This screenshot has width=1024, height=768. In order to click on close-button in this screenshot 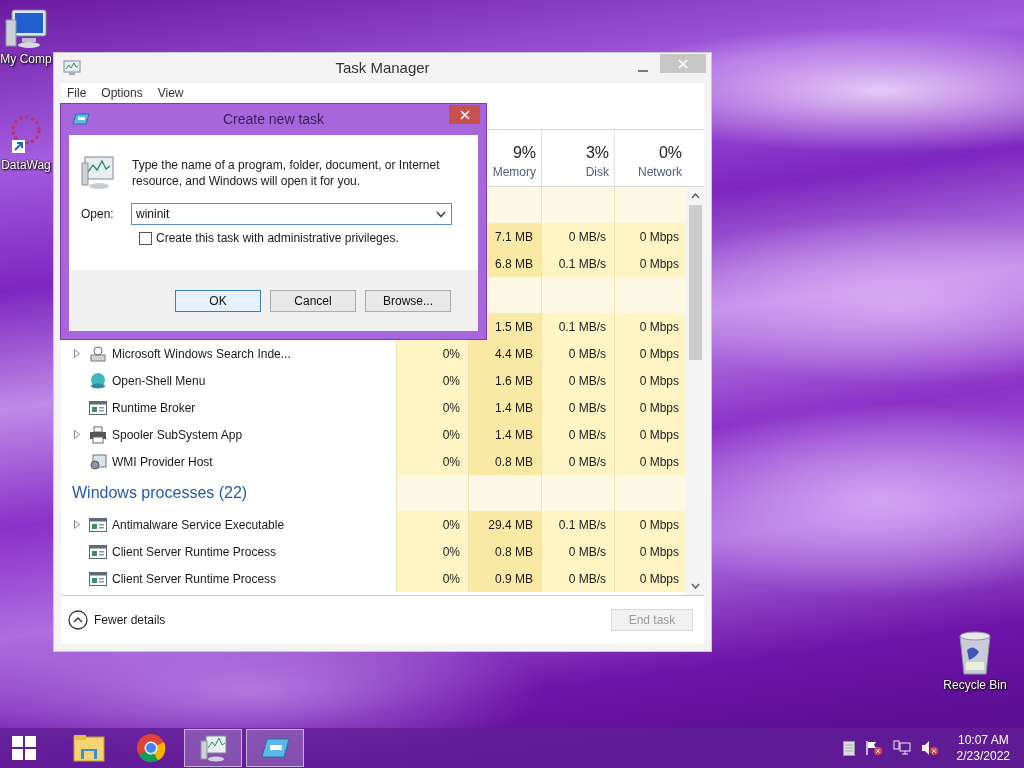, I will do `click(464, 114)`.